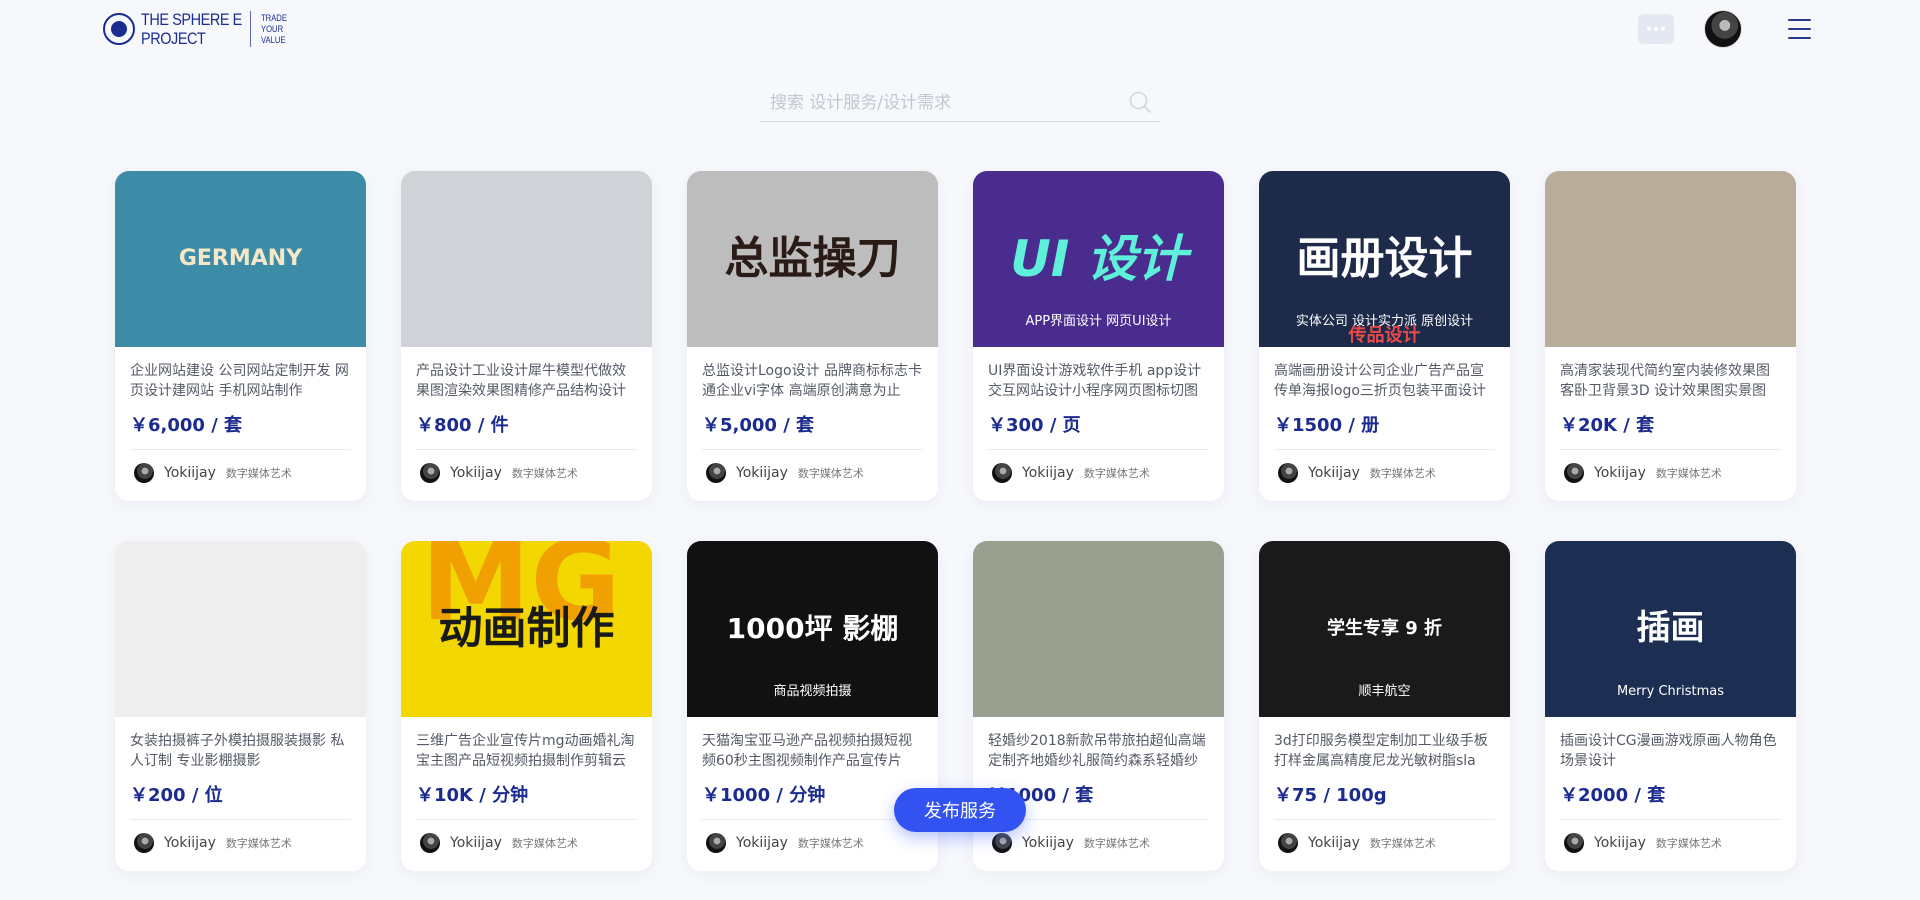  I want to click on service-title: 3d打印服务模型定制加工业级手板打样金属高精度尼龙光敏树脂sla, so click(1384, 751).